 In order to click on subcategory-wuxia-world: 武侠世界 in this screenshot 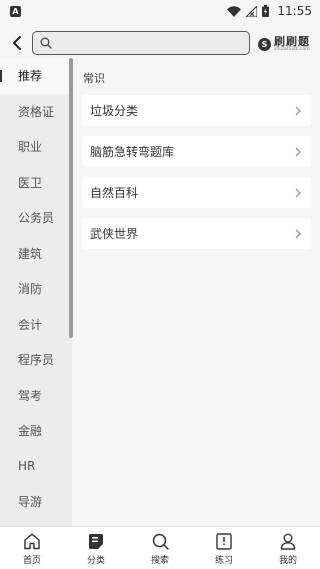, I will do `click(196, 233)`.